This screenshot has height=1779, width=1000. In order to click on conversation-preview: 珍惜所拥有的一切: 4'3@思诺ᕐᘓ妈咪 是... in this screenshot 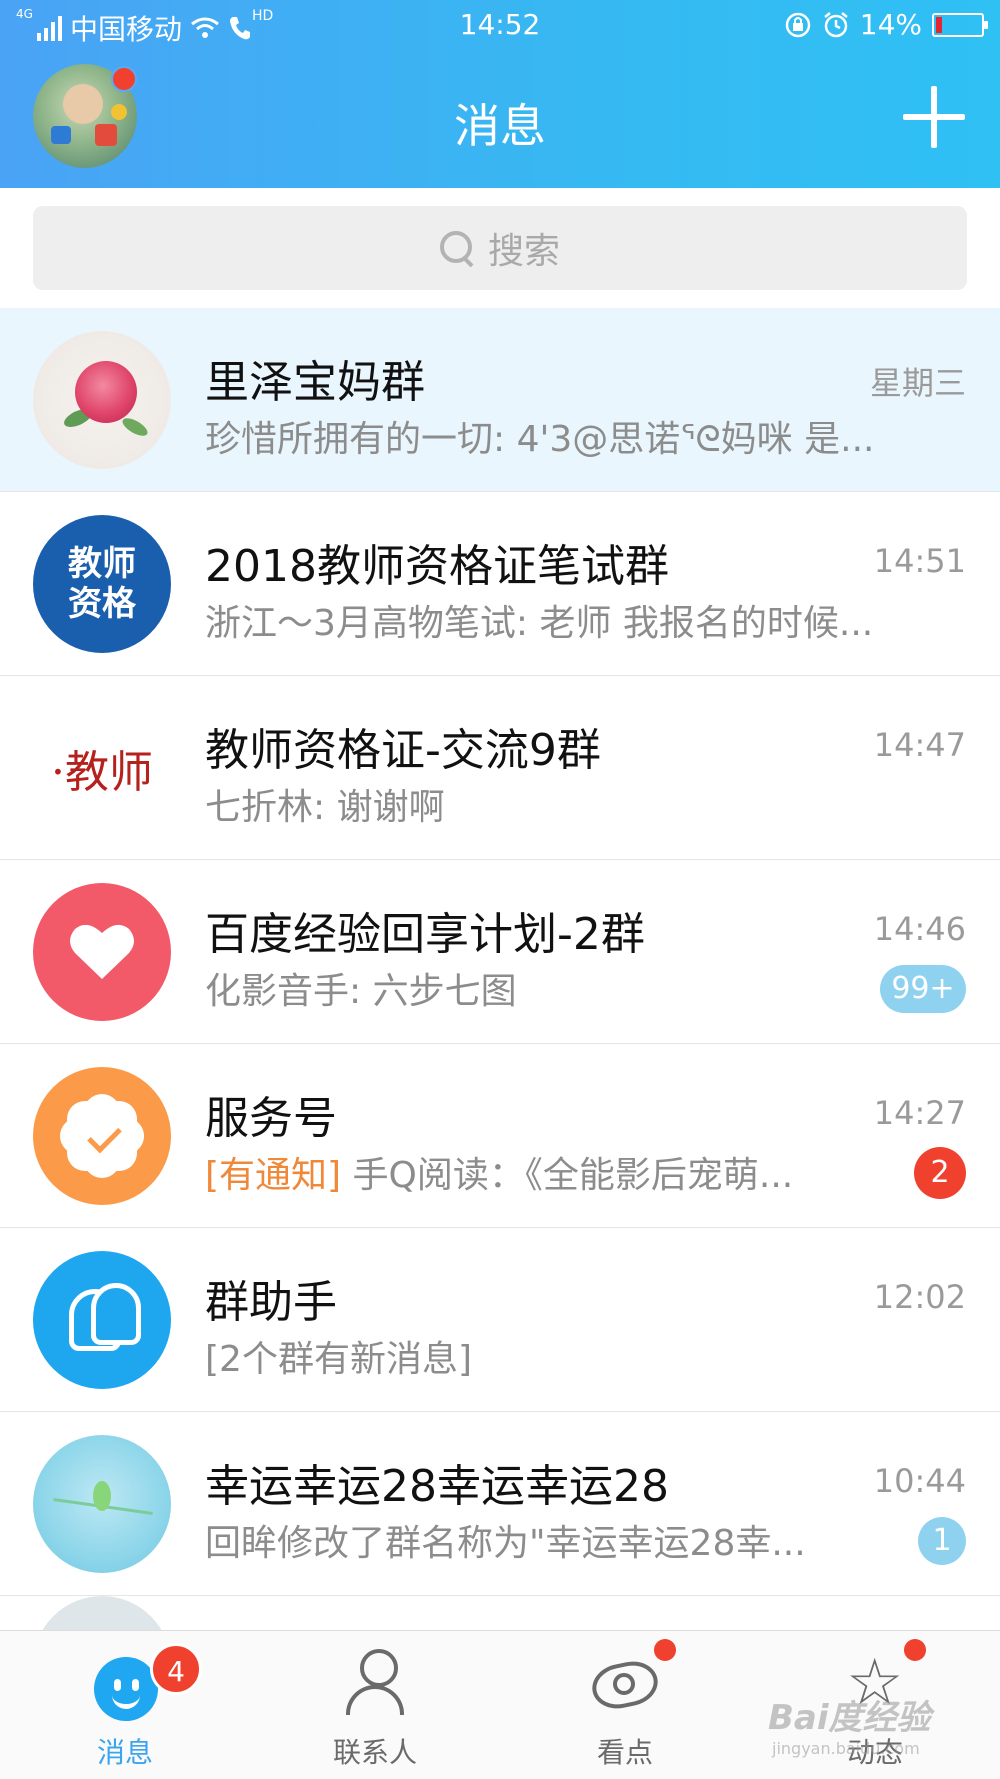, I will do `click(540, 439)`.